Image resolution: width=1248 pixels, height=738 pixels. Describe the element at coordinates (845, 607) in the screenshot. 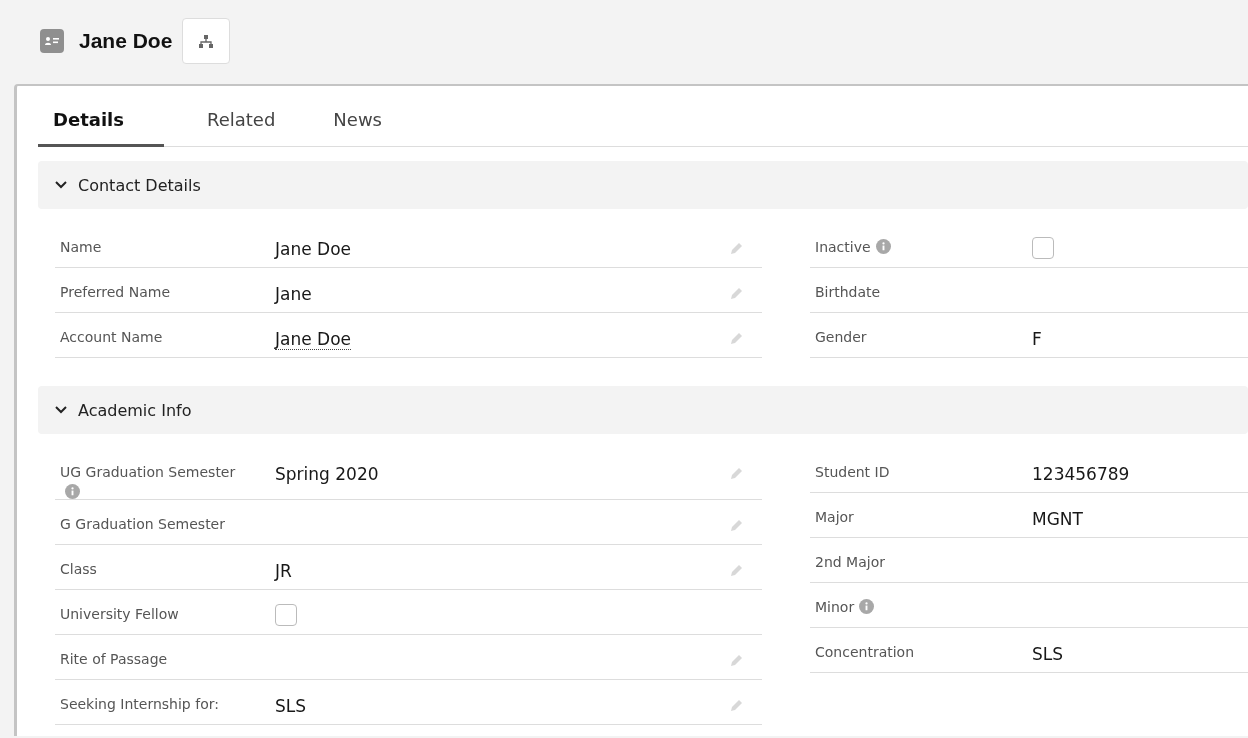

I see `field-label: Minor` at that location.